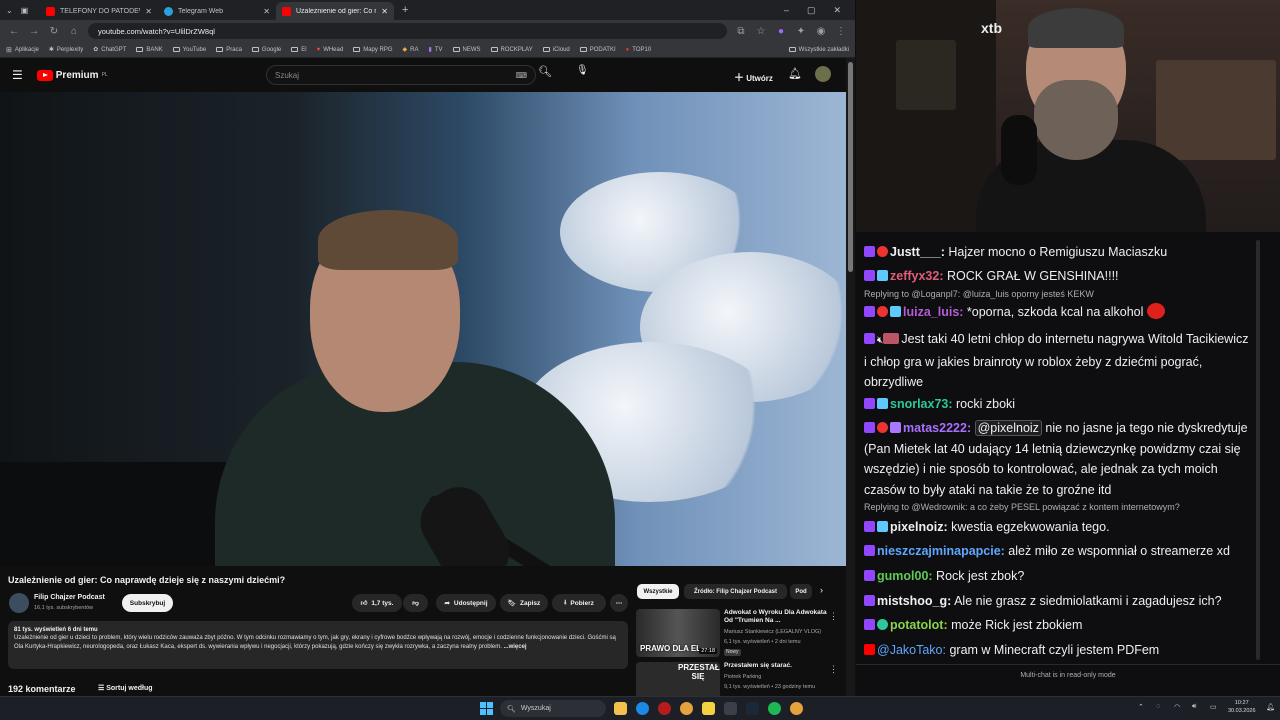  What do you see at coordinates (741, 31) in the screenshot?
I see `install-icon: ⧉` at bounding box center [741, 31].